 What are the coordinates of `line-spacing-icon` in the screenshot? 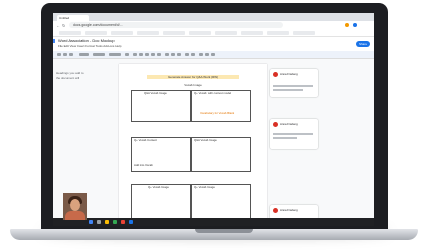 It's located at (193, 54).